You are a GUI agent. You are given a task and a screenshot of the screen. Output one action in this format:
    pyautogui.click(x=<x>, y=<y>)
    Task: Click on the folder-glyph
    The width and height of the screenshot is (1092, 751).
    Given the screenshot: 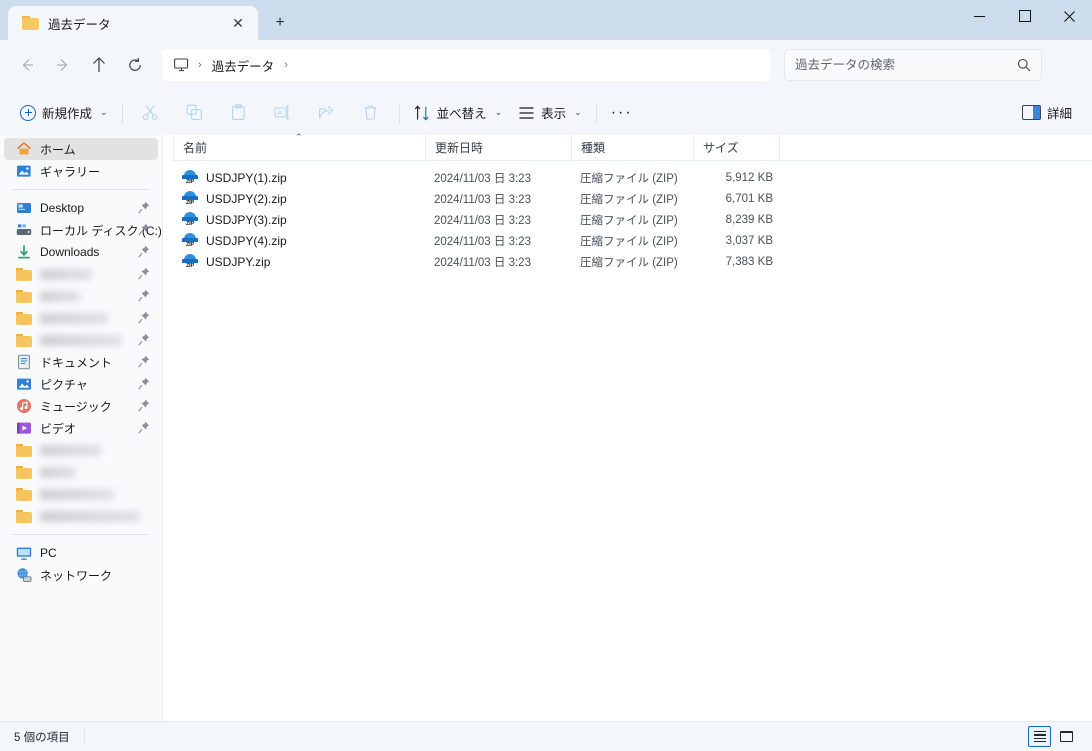 What is the action you would take?
    pyautogui.click(x=24, y=472)
    